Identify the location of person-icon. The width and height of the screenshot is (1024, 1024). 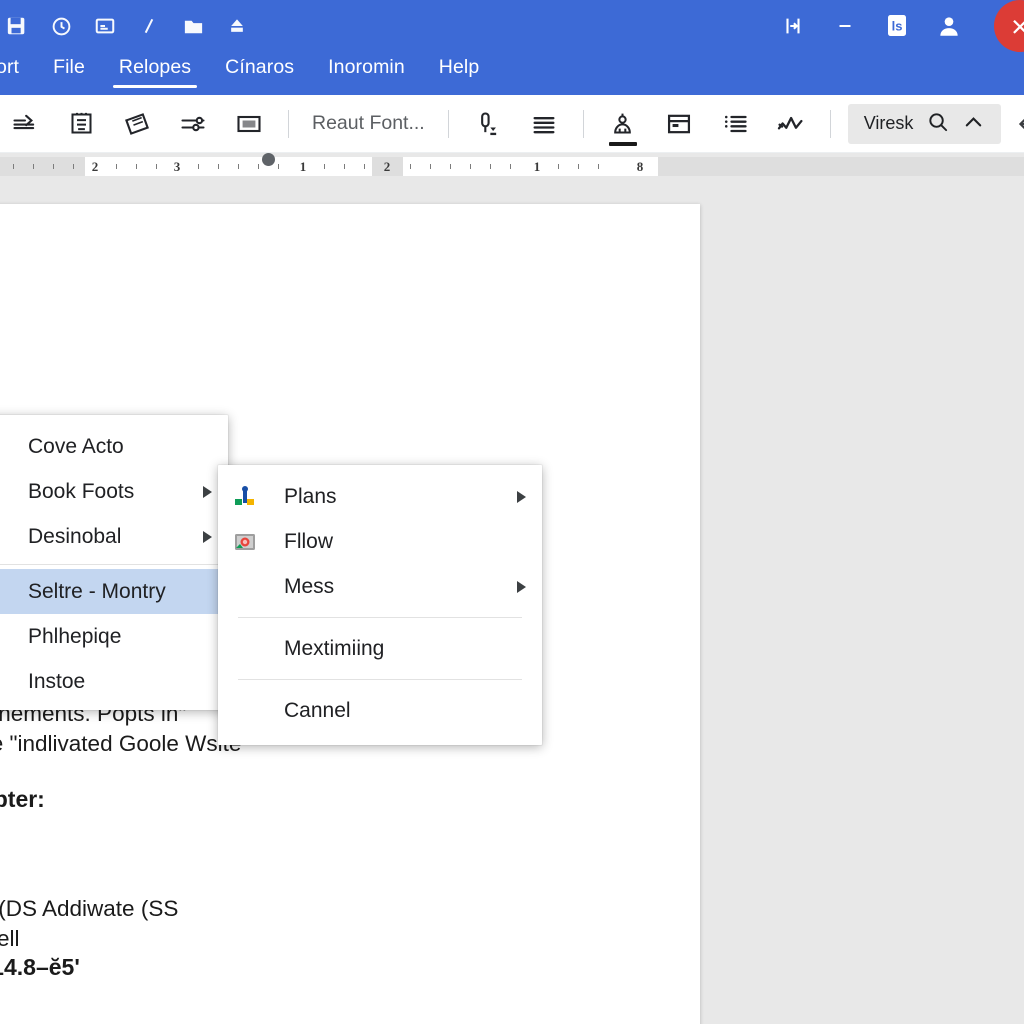
(623, 125).